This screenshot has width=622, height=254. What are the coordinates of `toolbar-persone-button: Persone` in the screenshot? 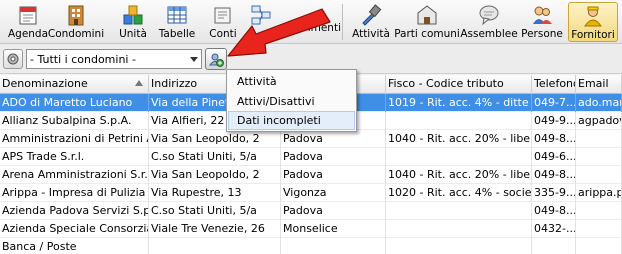 It's located at (542, 22).